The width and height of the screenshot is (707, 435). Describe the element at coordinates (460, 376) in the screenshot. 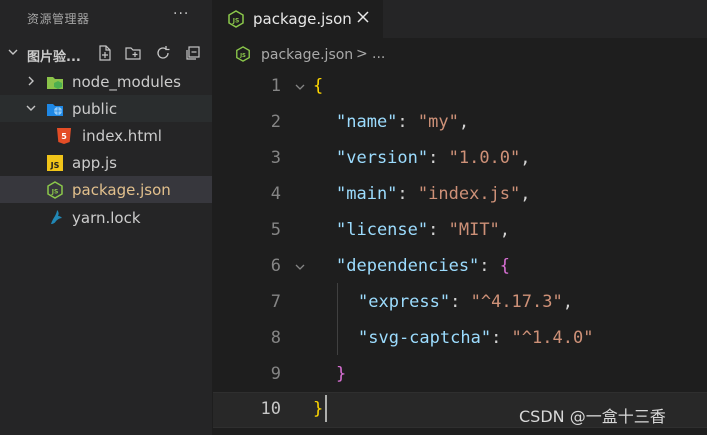

I see `code-line: 9}` at that location.